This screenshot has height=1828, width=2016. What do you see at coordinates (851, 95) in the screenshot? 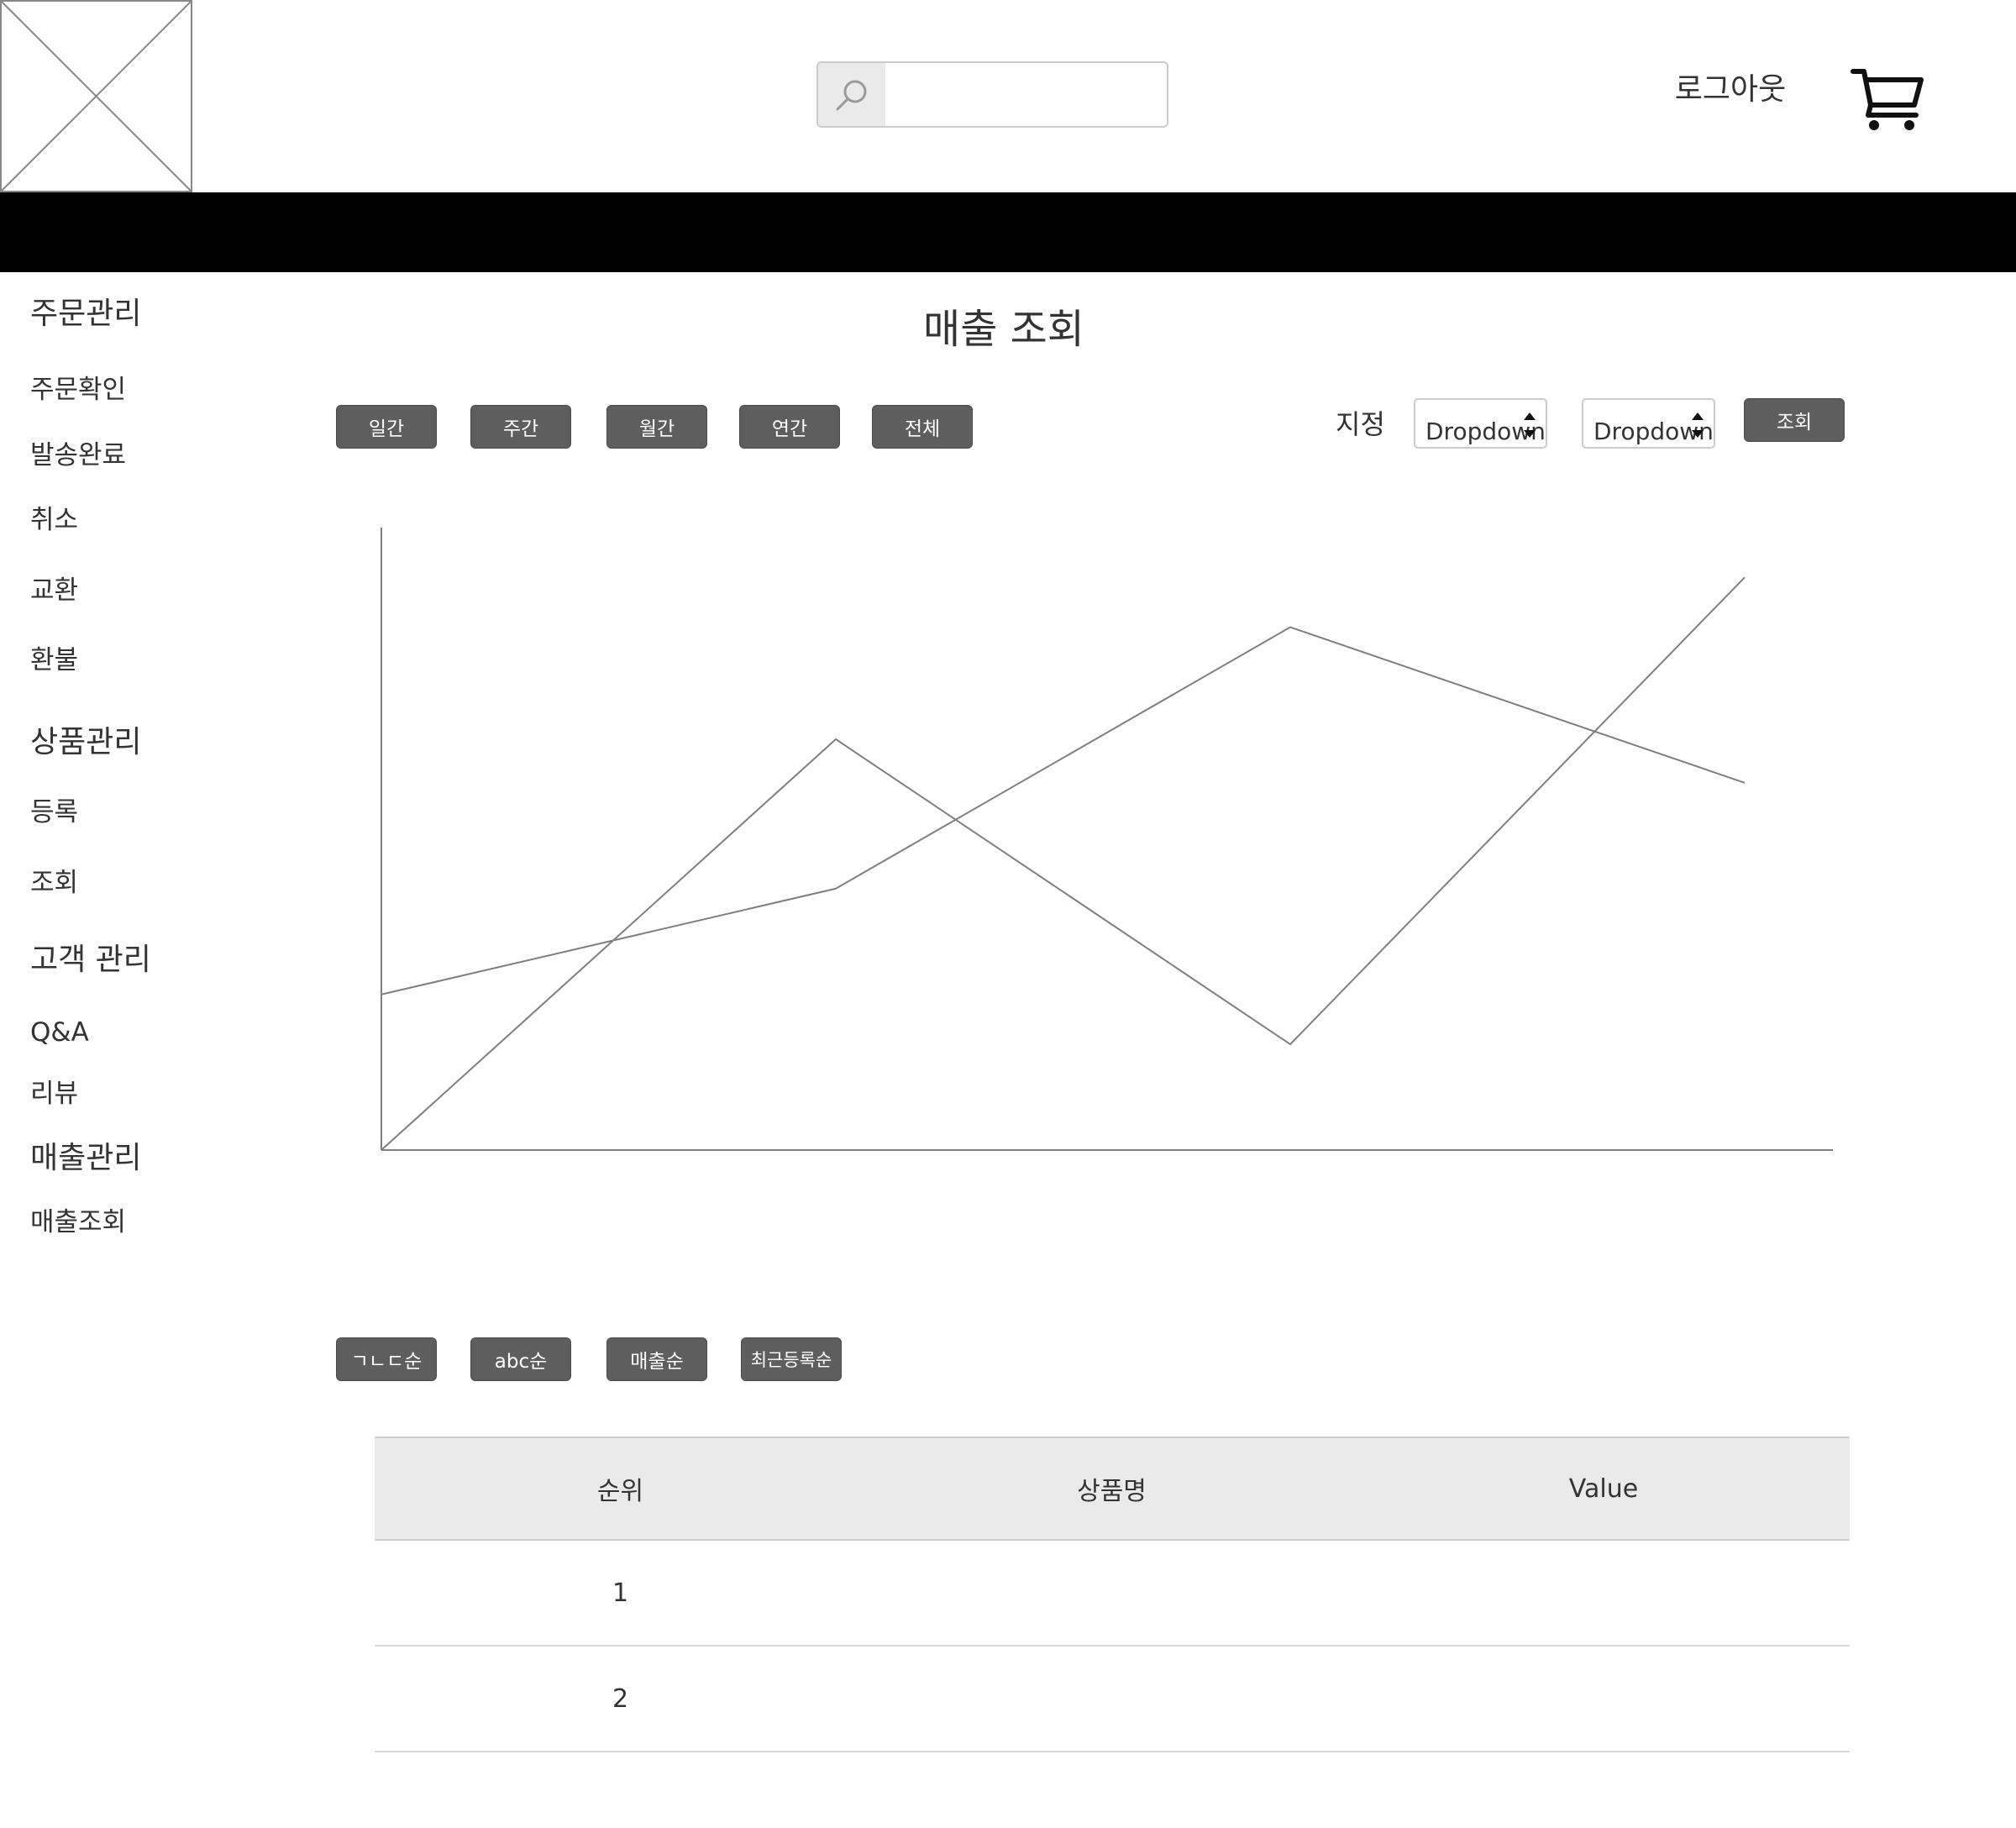
I see `search-icon` at bounding box center [851, 95].